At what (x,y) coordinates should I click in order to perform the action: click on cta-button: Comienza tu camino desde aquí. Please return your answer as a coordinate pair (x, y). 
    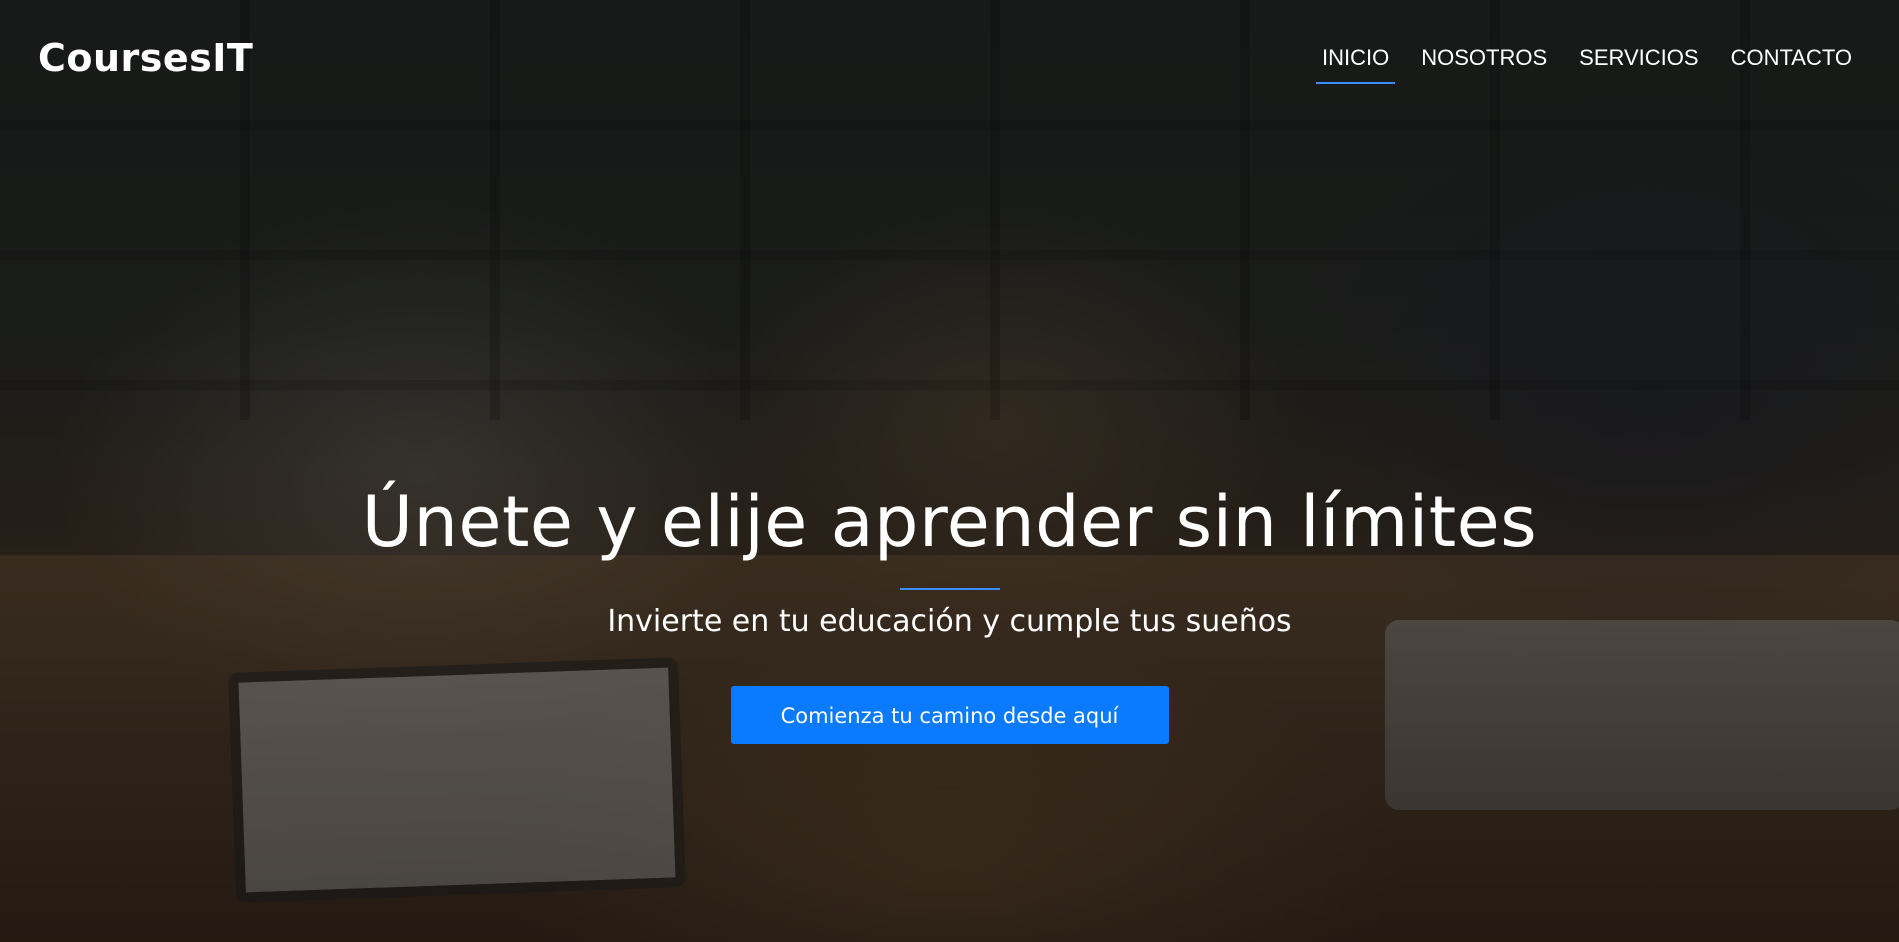
    Looking at the image, I should click on (949, 715).